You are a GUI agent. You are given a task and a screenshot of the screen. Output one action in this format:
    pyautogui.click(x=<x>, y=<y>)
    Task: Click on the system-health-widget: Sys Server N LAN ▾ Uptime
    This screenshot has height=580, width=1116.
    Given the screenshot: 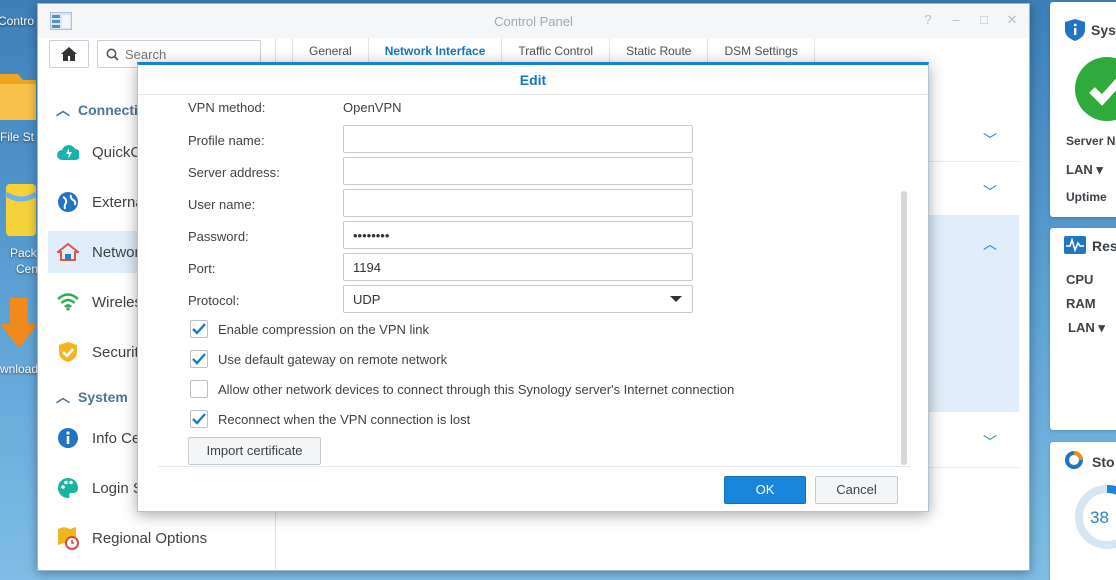 What is the action you would take?
    pyautogui.click(x=1083, y=109)
    